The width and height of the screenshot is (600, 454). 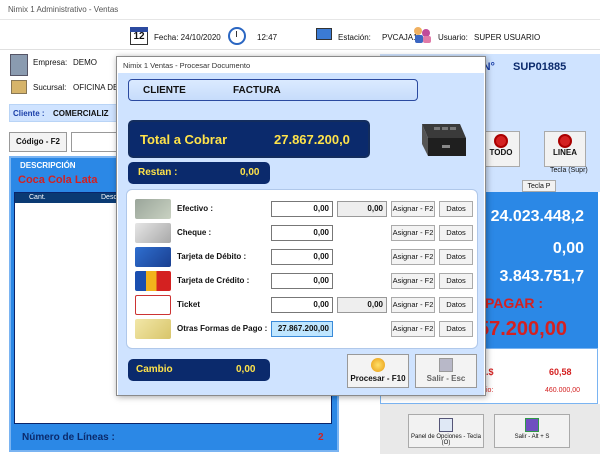 I want to click on remaining-label: Restan :, so click(x=158, y=172).